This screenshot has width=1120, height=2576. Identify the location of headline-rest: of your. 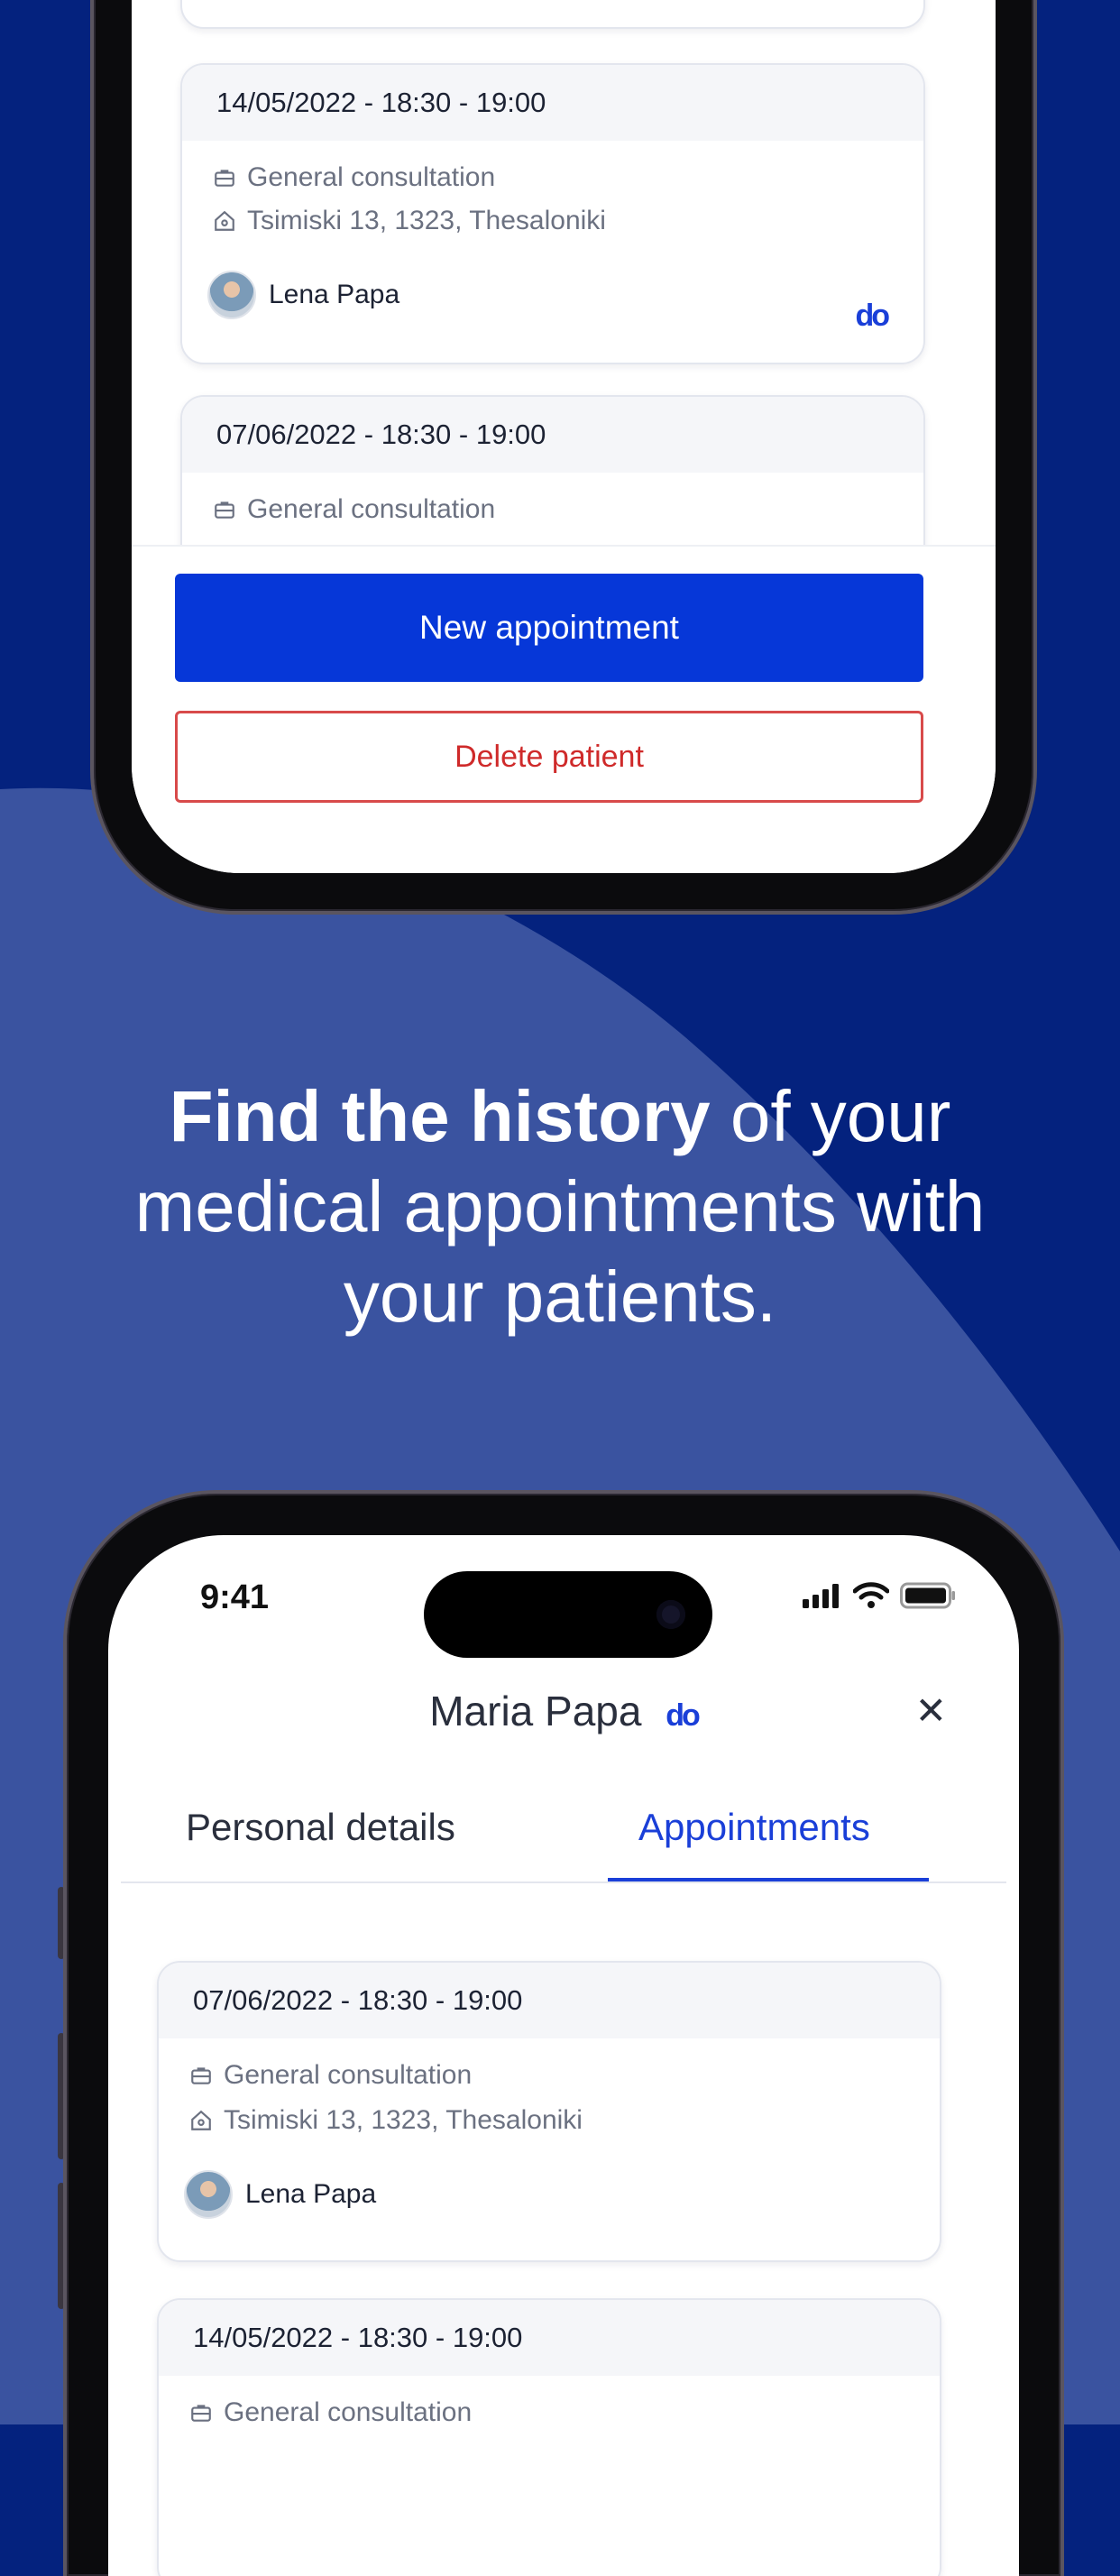
(830, 1116).